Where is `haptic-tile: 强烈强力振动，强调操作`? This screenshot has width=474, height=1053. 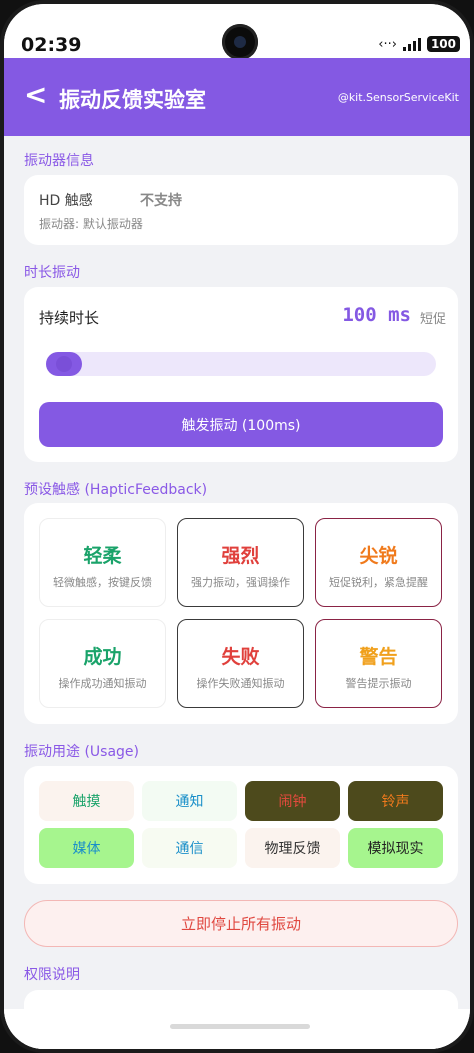
haptic-tile: 强烈强力振动，强调操作 is located at coordinates (240, 562).